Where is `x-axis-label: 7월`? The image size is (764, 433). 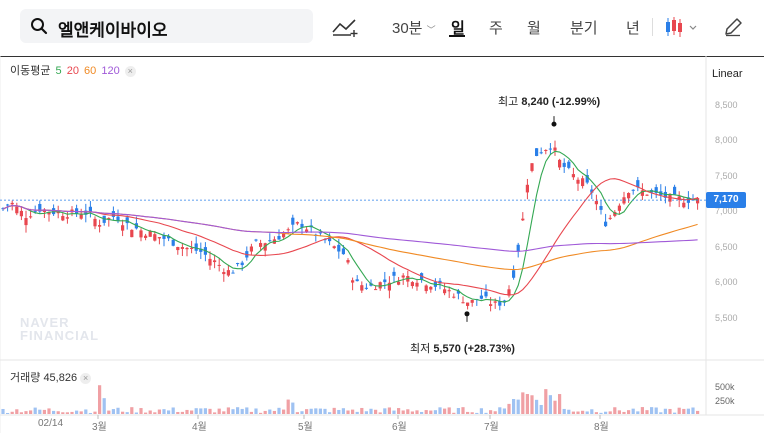
x-axis-label: 7월 is located at coordinates (491, 427).